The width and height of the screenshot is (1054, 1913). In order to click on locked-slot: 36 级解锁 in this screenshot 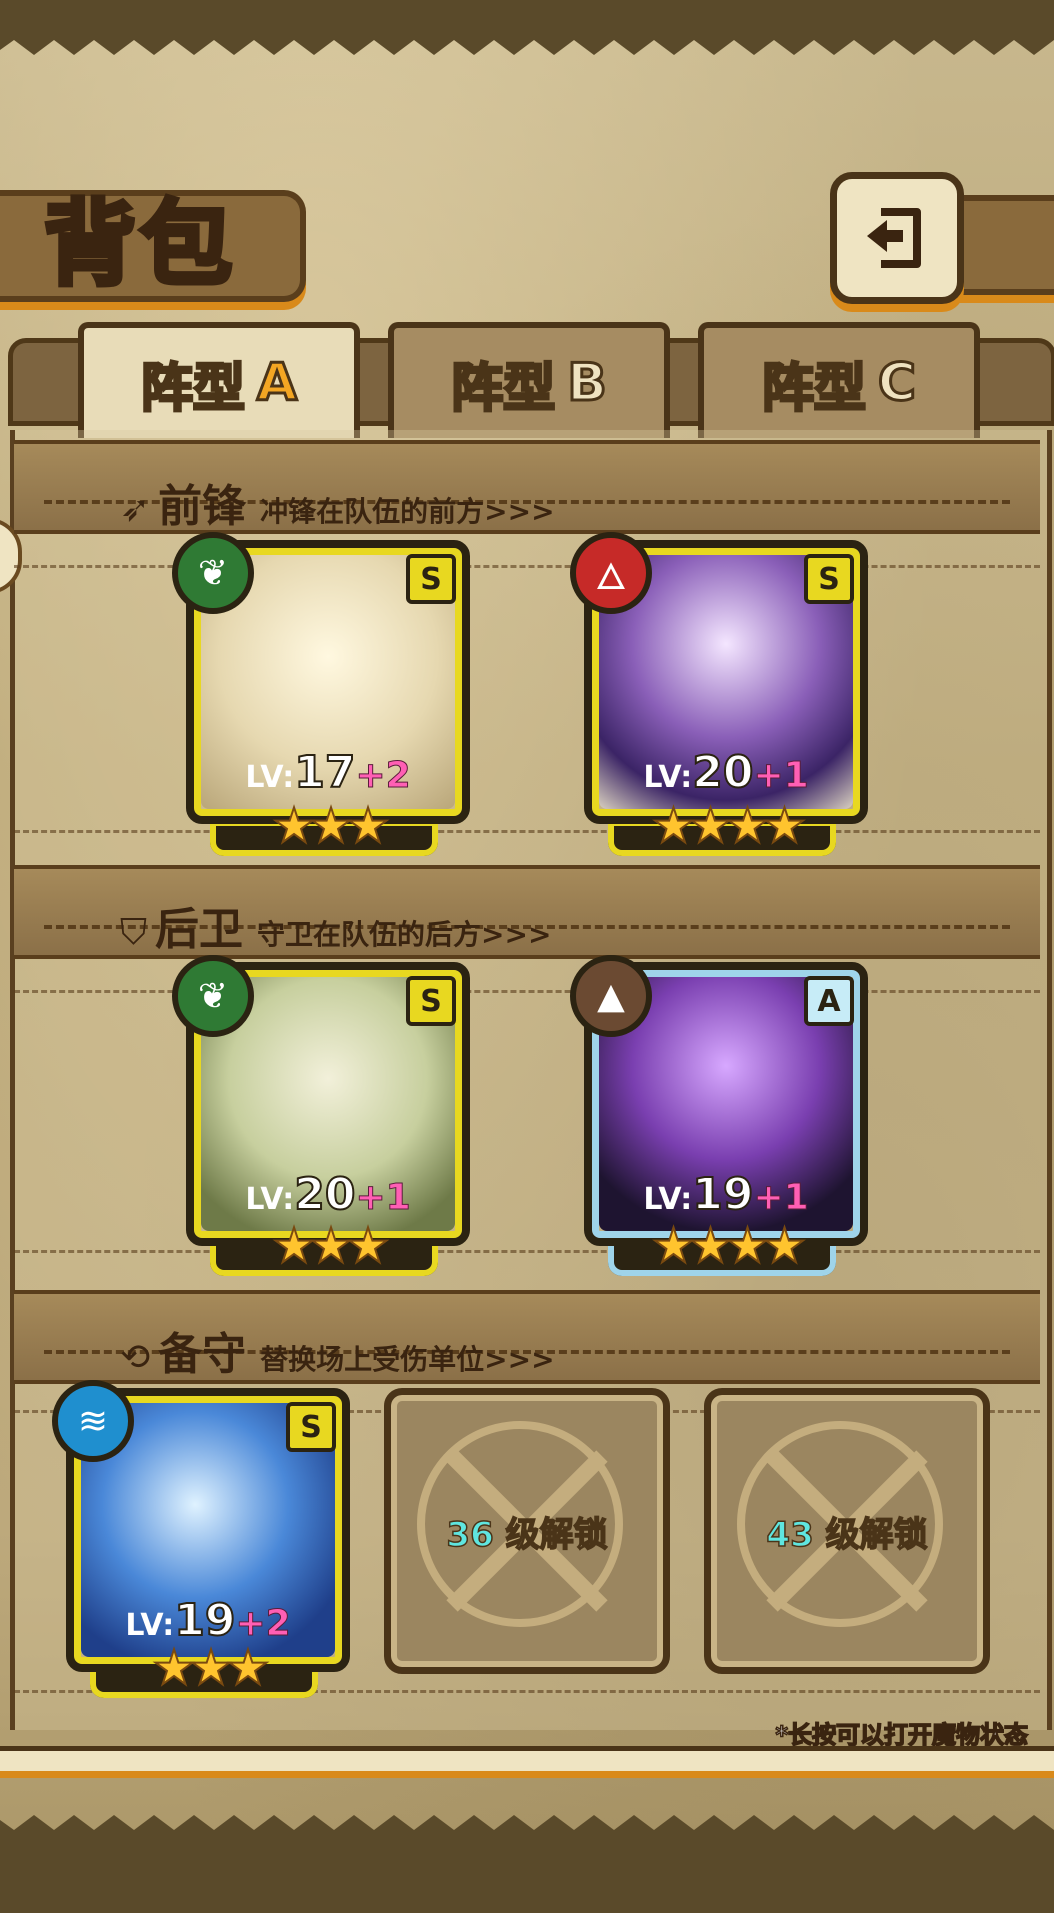, I will do `click(527, 1531)`.